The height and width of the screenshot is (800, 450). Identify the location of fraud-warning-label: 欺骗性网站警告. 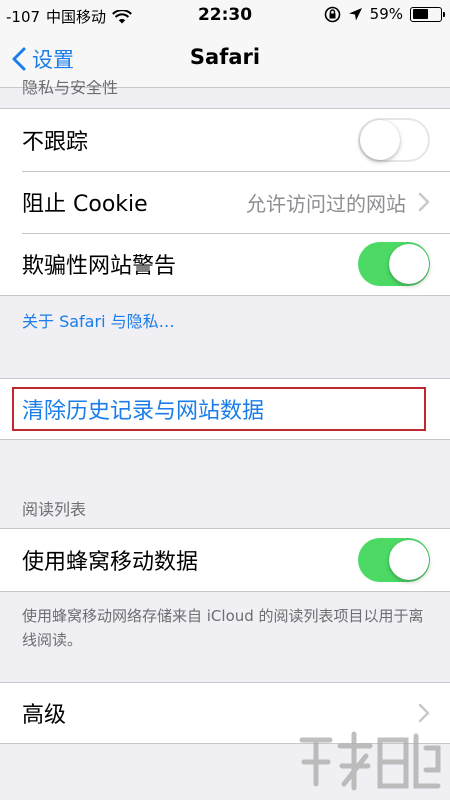
(99, 266).